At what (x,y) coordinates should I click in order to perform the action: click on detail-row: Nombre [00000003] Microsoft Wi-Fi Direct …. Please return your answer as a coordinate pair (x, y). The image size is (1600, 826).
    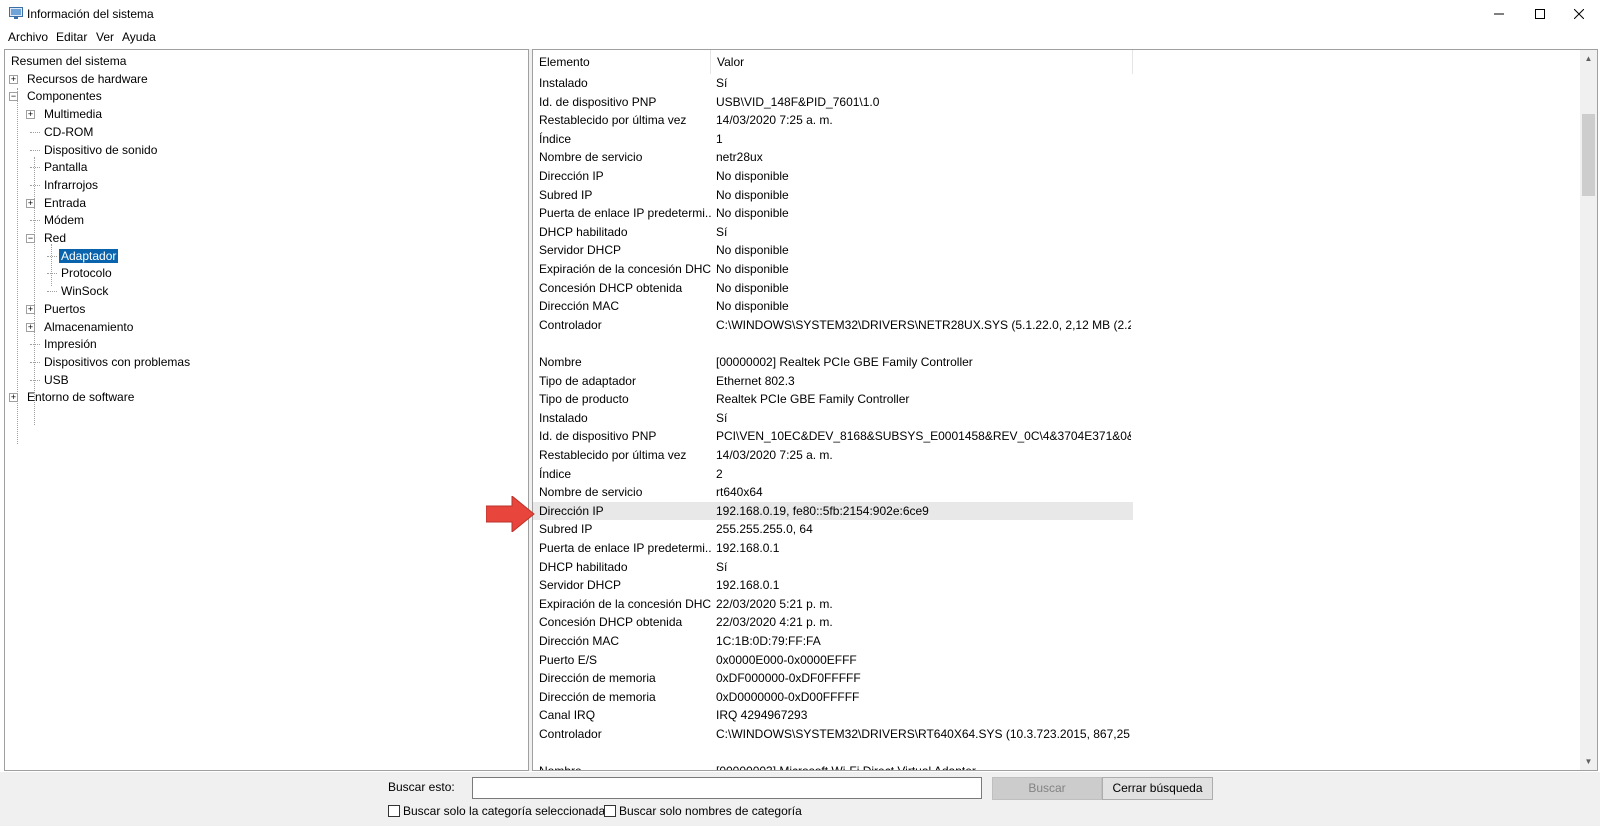
    Looking at the image, I should click on (1065, 766).